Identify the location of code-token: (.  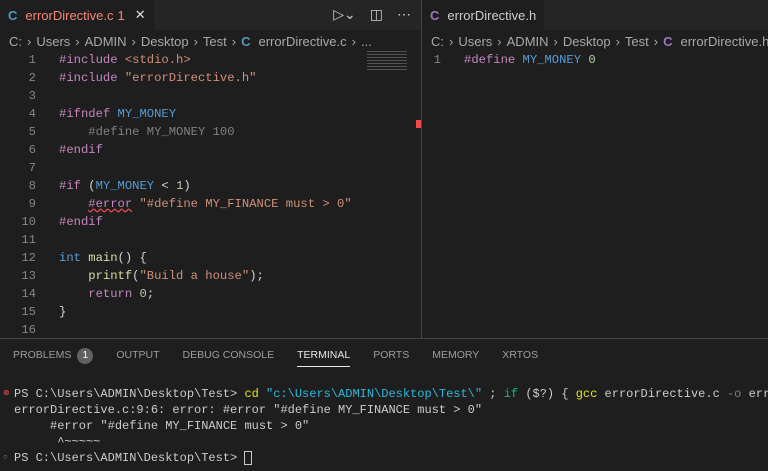
(92, 186).